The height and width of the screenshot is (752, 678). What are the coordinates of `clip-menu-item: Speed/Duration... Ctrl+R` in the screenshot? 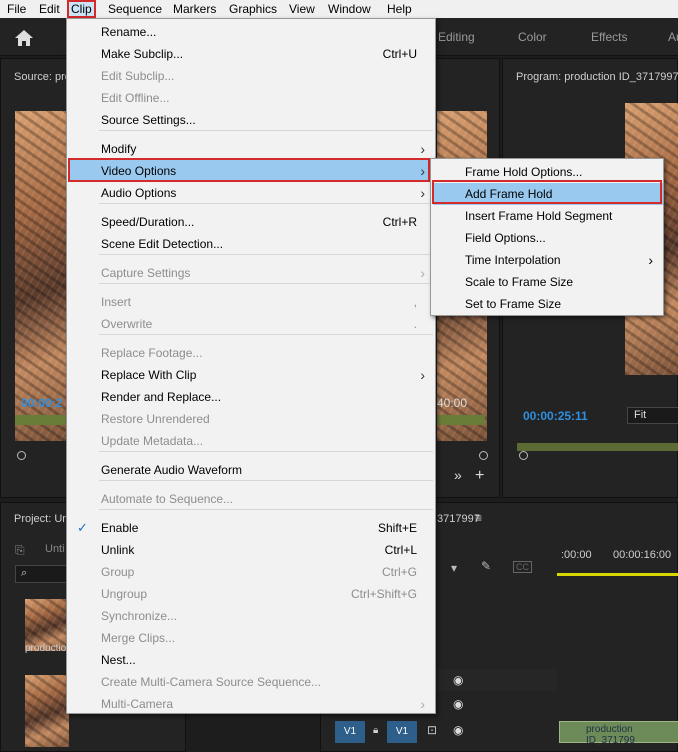 It's located at (252, 222).